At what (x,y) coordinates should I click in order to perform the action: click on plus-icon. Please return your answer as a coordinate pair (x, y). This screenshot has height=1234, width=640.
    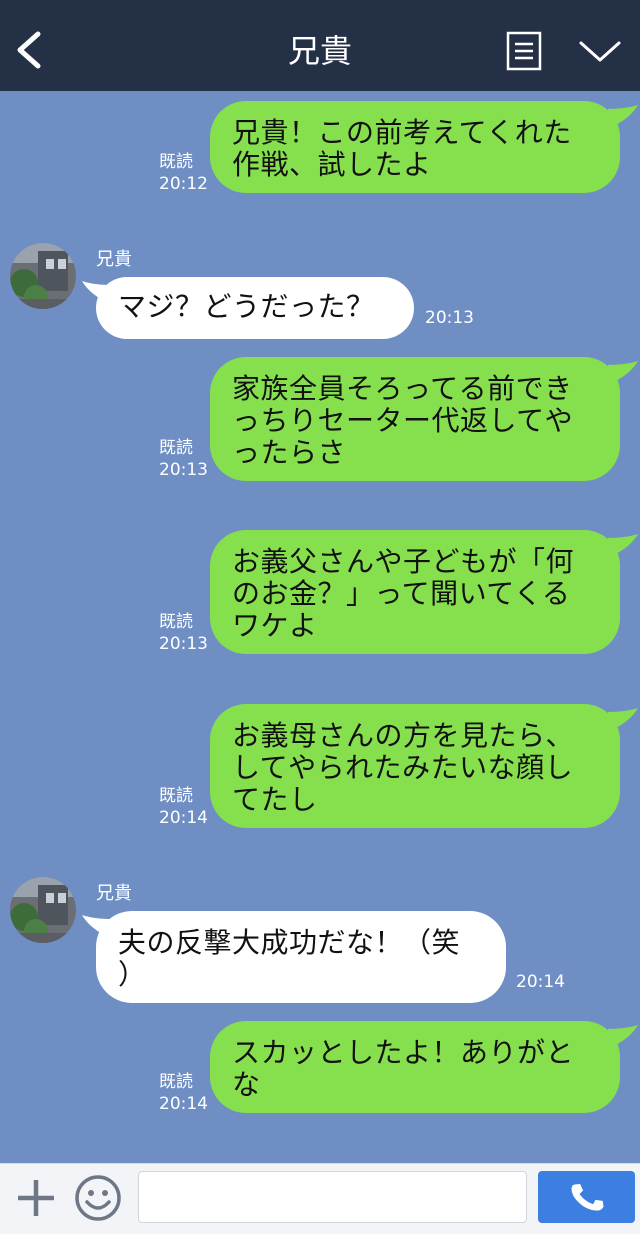
    Looking at the image, I should click on (36, 1198).